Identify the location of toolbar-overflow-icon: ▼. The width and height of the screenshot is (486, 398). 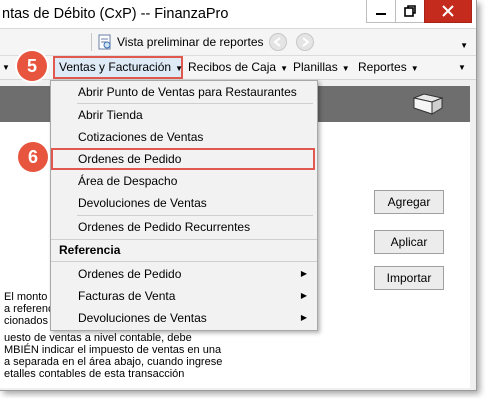
(464, 45).